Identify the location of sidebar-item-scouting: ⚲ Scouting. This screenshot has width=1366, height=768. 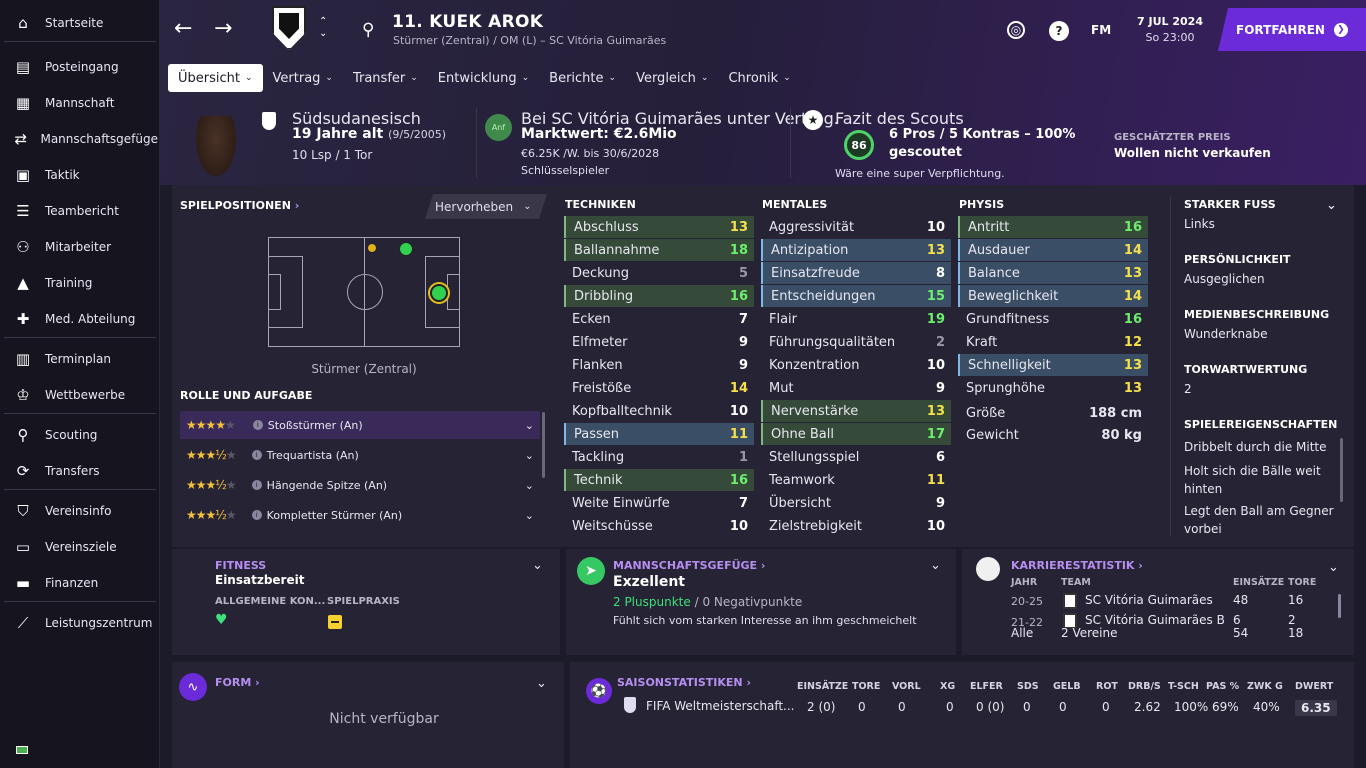
(79, 435).